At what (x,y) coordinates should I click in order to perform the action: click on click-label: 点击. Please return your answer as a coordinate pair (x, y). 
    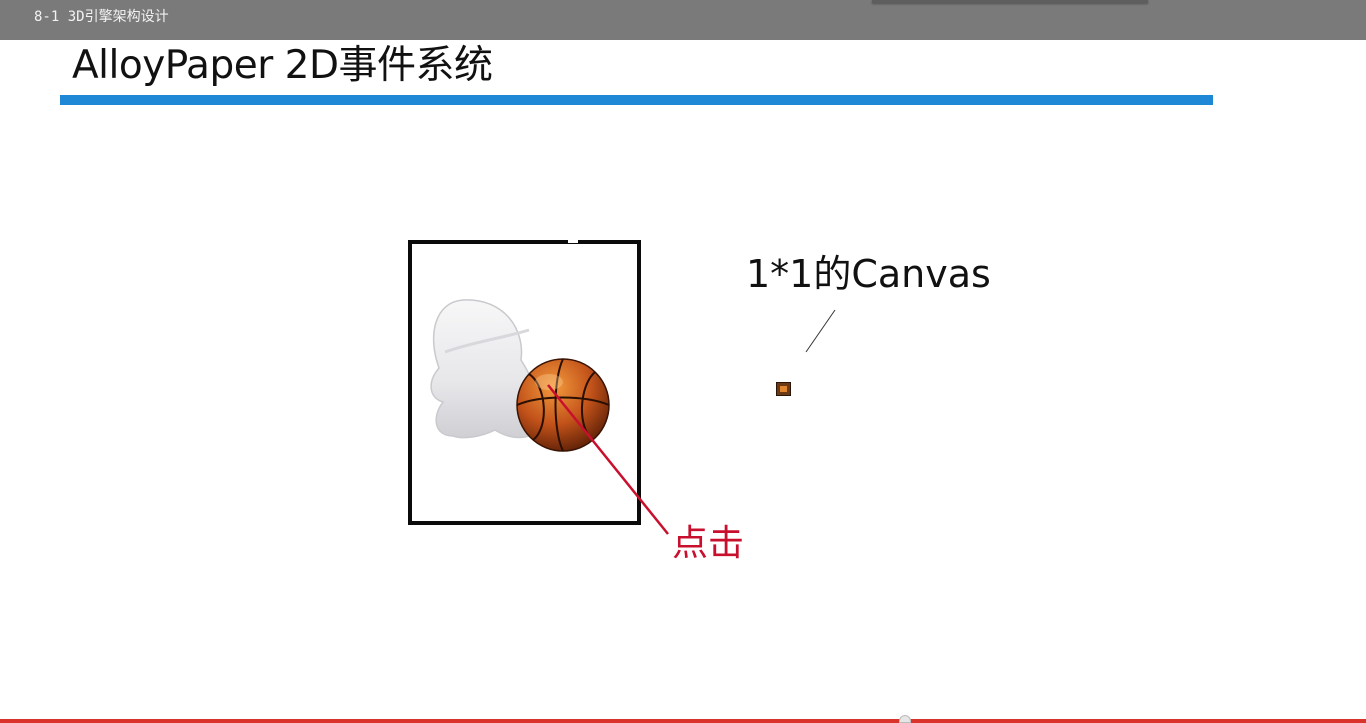
    Looking at the image, I should click on (708, 543).